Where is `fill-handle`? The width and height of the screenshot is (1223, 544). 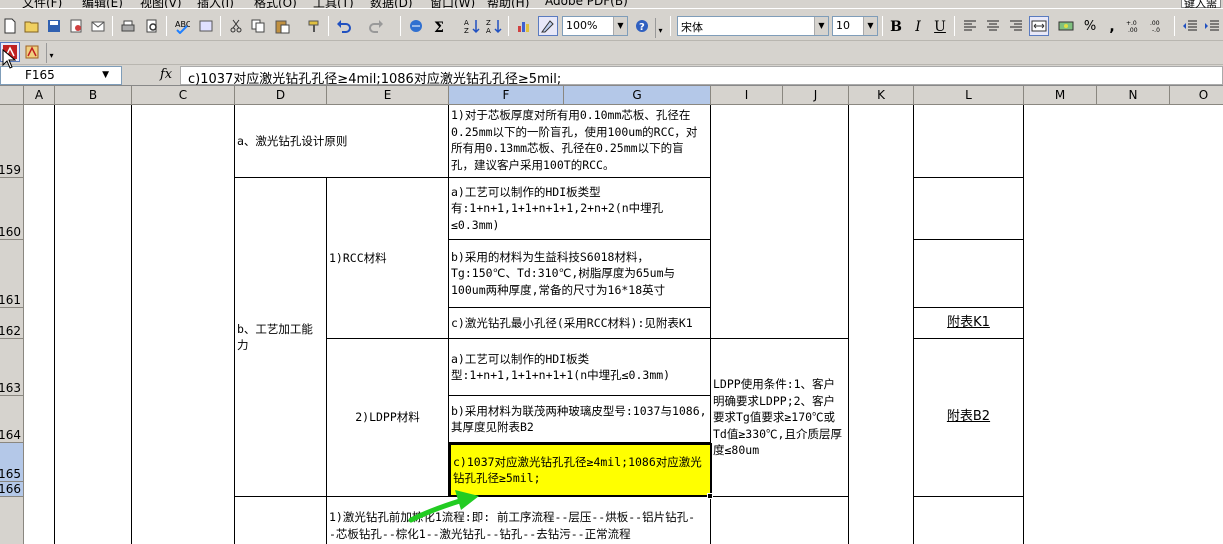
fill-handle is located at coordinates (710, 496).